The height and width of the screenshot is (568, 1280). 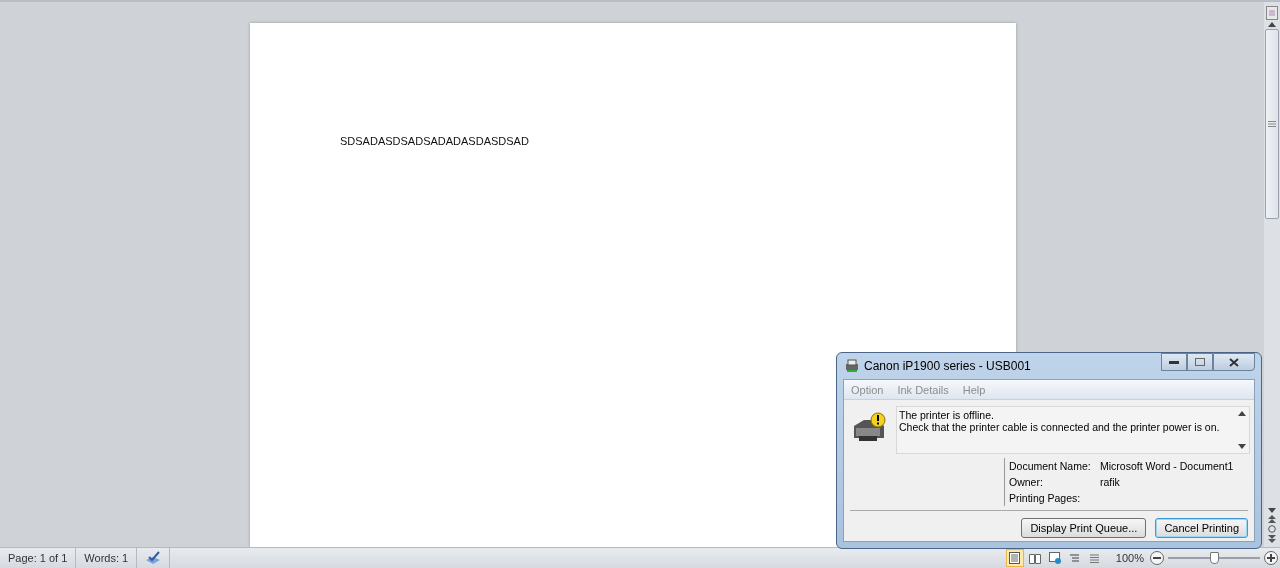 What do you see at coordinates (1034, 558) in the screenshot?
I see `book-icon` at bounding box center [1034, 558].